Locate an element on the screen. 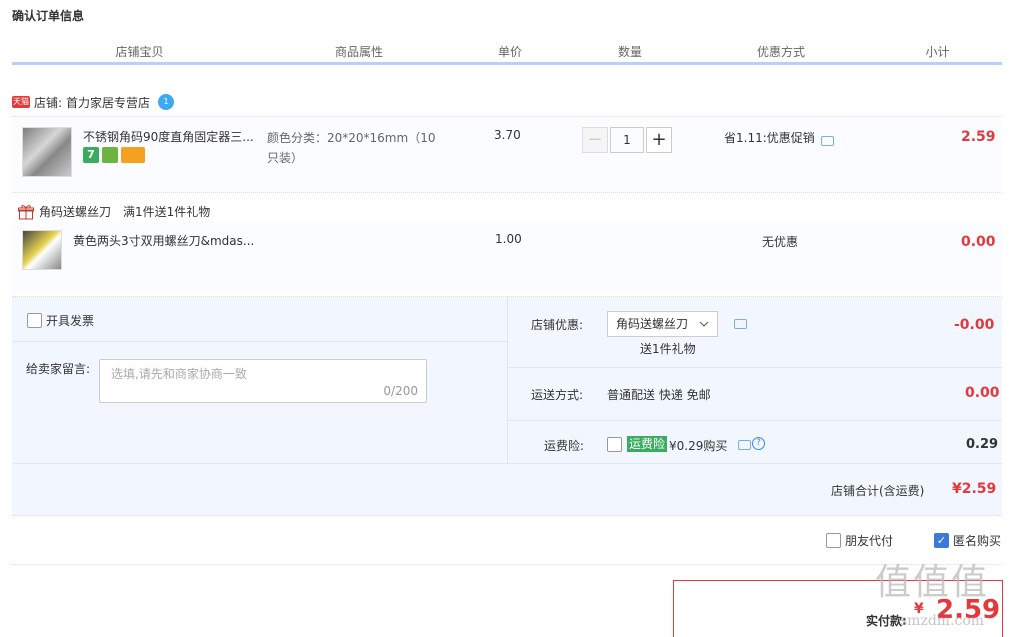 The height and width of the screenshot is (637, 1023). seller-message-input: 选填,请先和商家协商一致 0/200 is located at coordinates (263, 381).